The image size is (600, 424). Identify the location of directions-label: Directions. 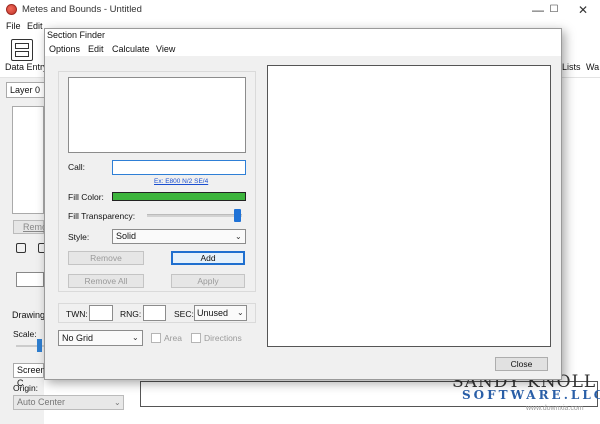
(223, 338).